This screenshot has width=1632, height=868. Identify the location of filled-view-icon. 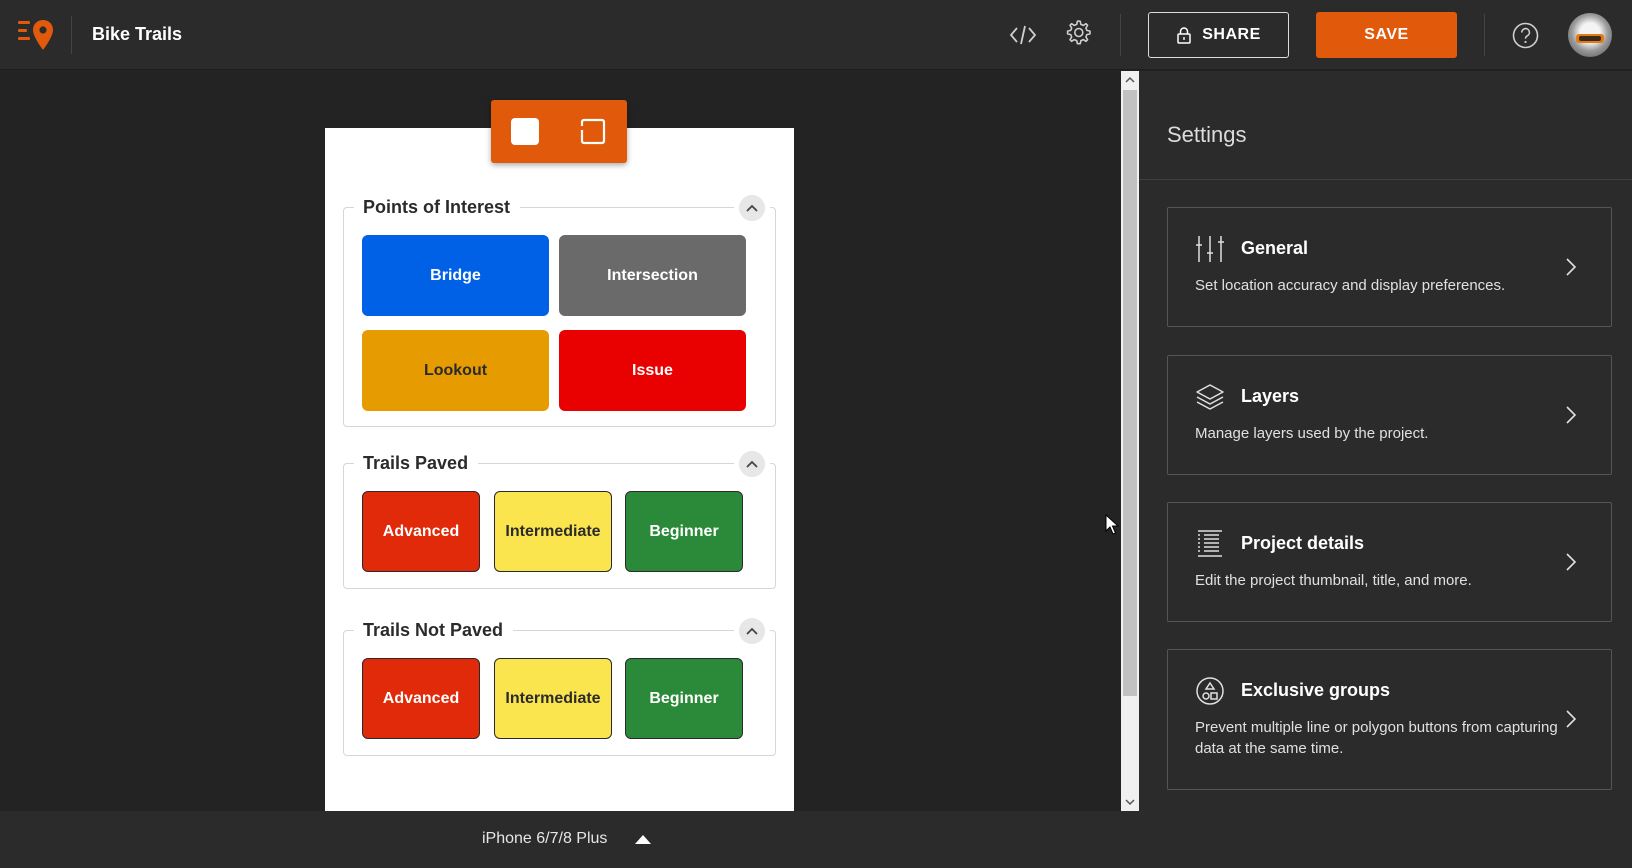
(525, 131).